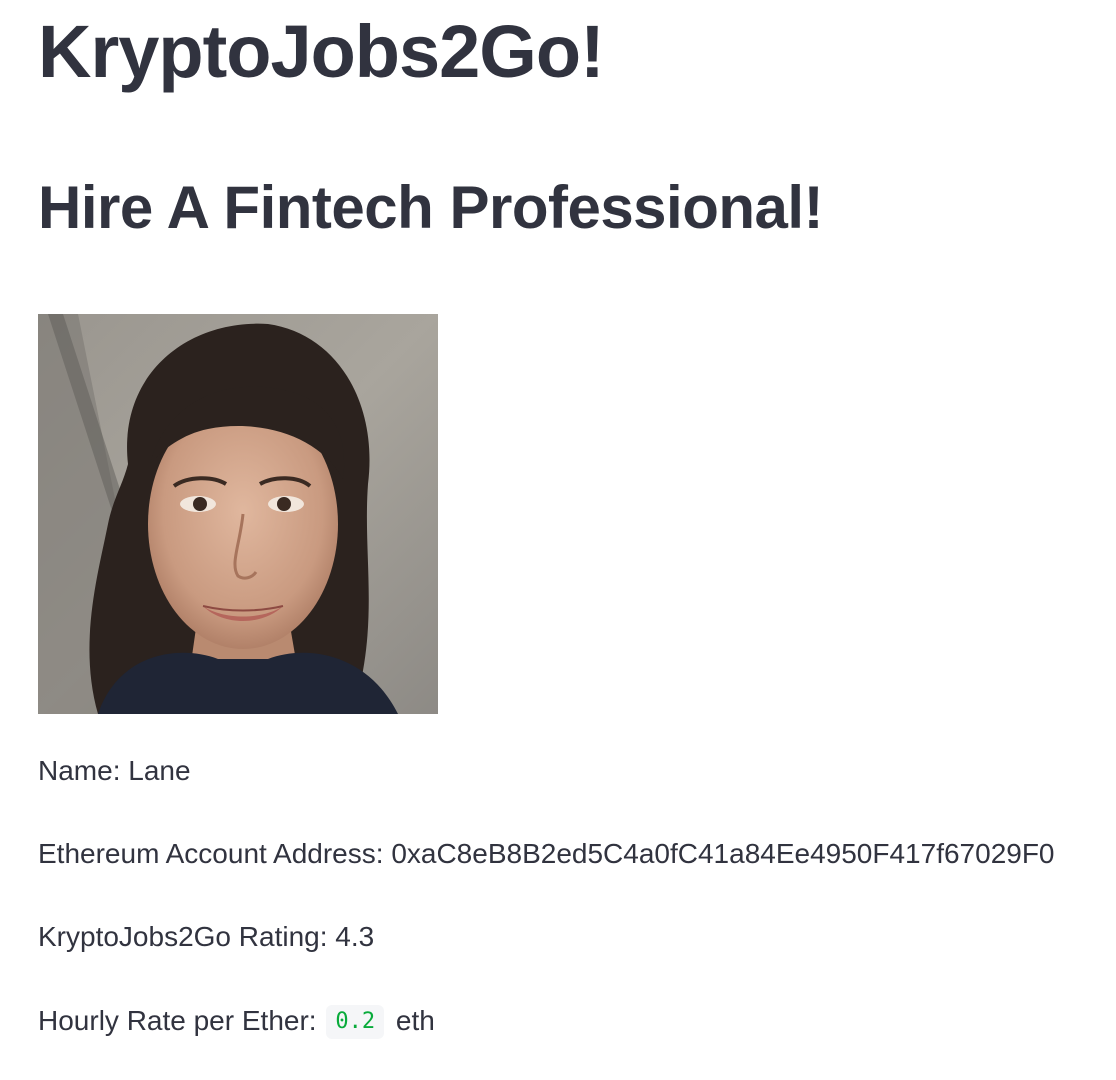 This screenshot has width=1116, height=1080. Describe the element at coordinates (215, 853) in the screenshot. I see `address-label: Ethereum Account Address:` at that location.